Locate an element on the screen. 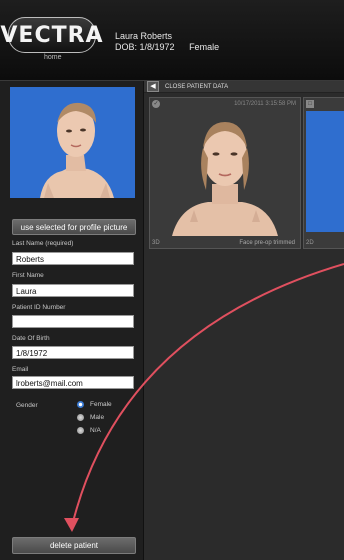 The image size is (344, 560). patient-id-label: Patient ID Number is located at coordinates (39, 307).